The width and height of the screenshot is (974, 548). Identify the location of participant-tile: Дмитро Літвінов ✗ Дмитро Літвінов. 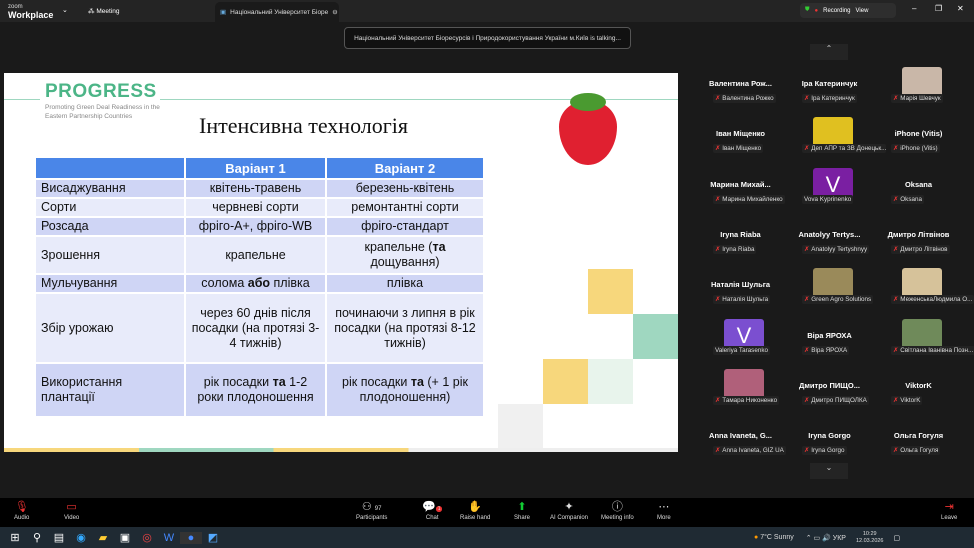
(918, 243).